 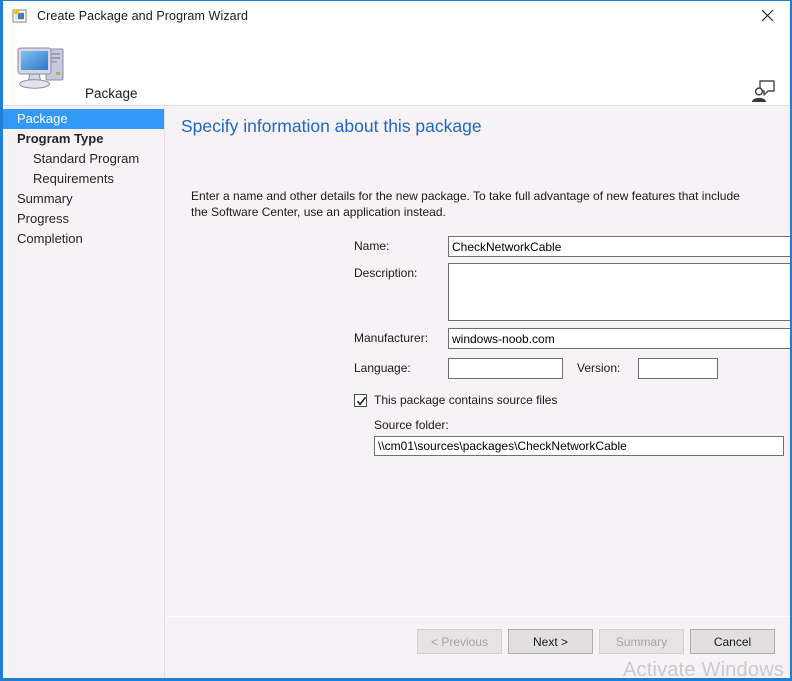 What do you see at coordinates (466, 400) in the screenshot?
I see `contains-source-files-label: This package contains source files` at bounding box center [466, 400].